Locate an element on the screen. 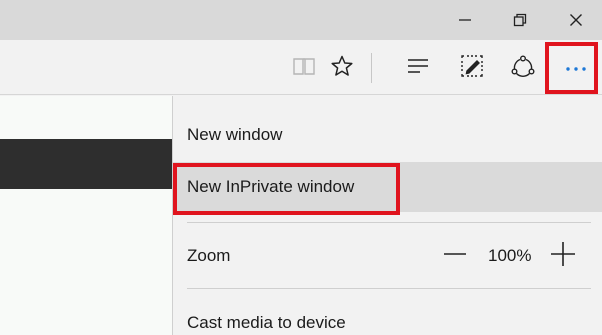  zoom-in-icon is located at coordinates (563, 256).